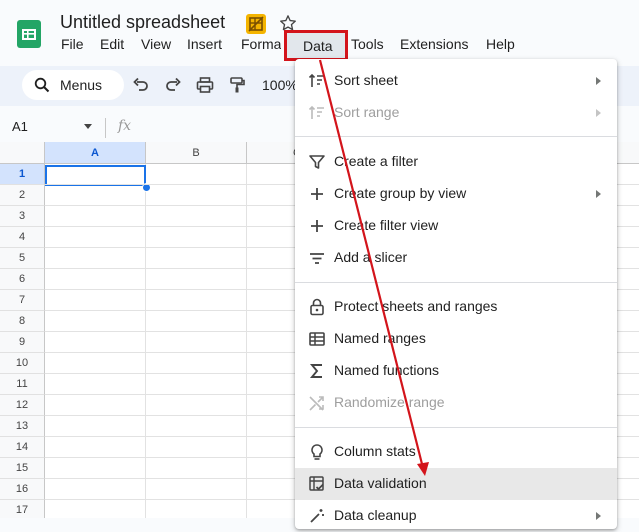 The width and height of the screenshot is (639, 532). What do you see at coordinates (315, 371) in the screenshot?
I see `sigma-icon` at bounding box center [315, 371].